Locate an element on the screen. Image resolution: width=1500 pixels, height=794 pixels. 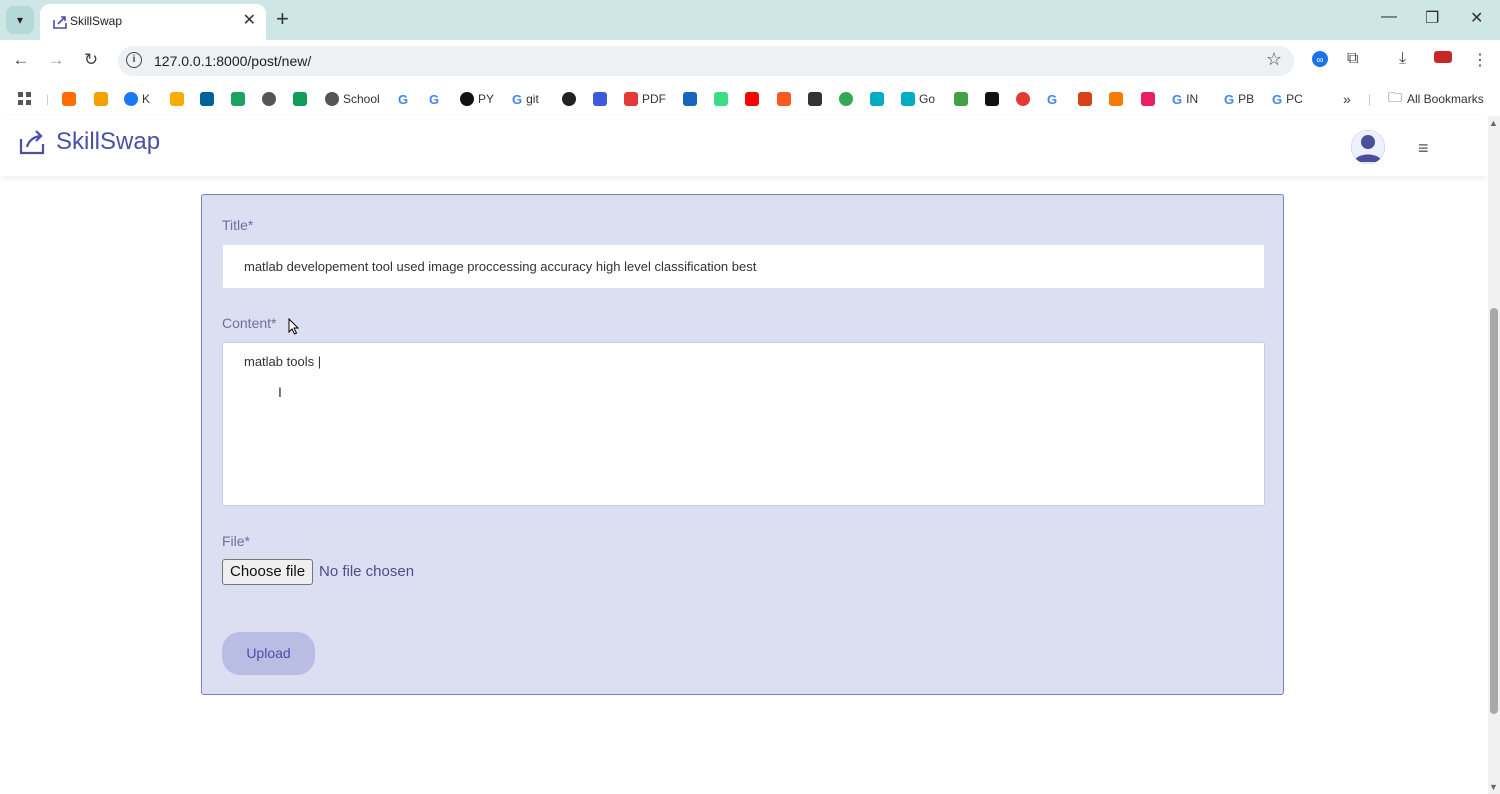
apps-grid-icon is located at coordinates (25, 99).